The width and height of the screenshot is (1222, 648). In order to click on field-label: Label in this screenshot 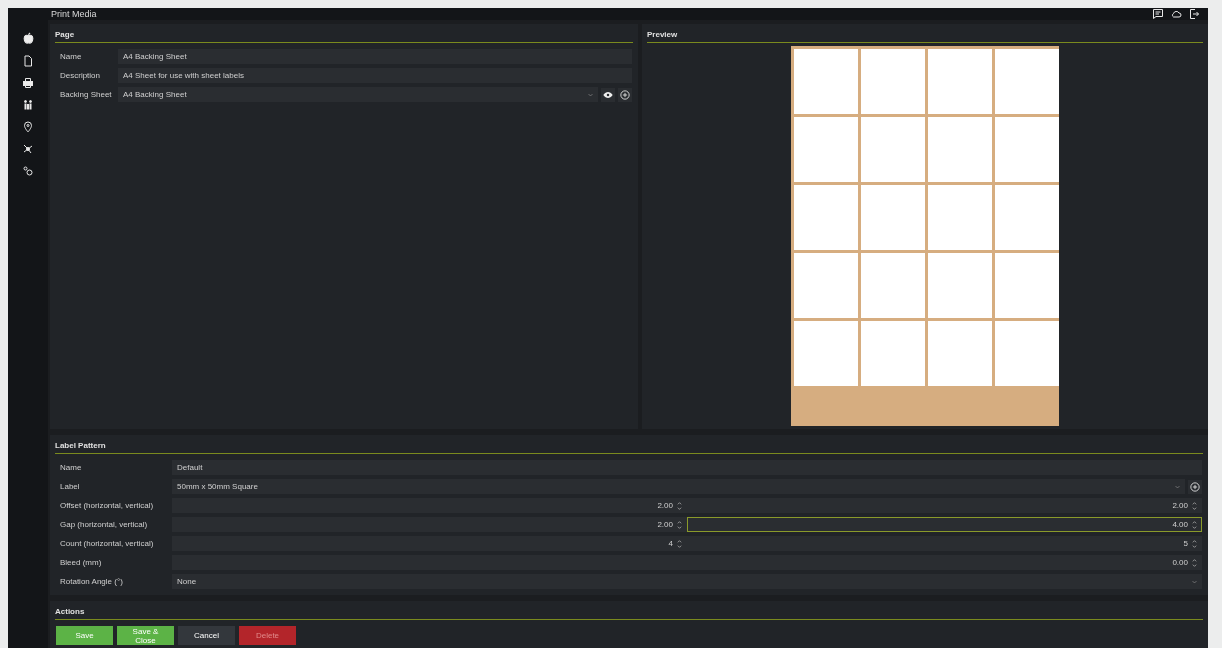, I will do `click(70, 486)`.